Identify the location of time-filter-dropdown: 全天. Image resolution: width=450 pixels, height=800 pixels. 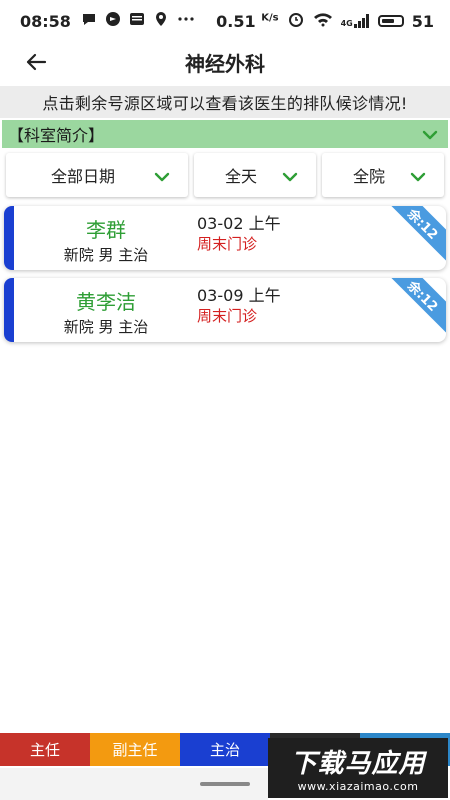
(255, 175).